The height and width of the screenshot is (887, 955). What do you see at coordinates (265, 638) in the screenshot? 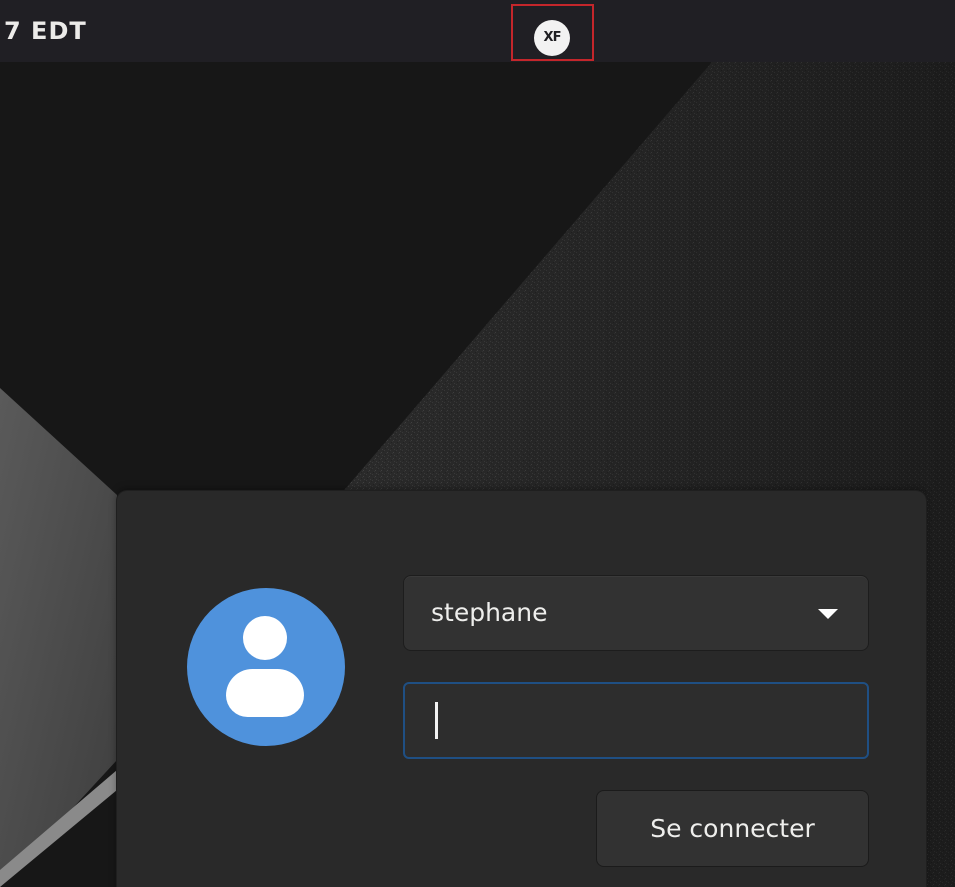
I see `avatar-head` at bounding box center [265, 638].